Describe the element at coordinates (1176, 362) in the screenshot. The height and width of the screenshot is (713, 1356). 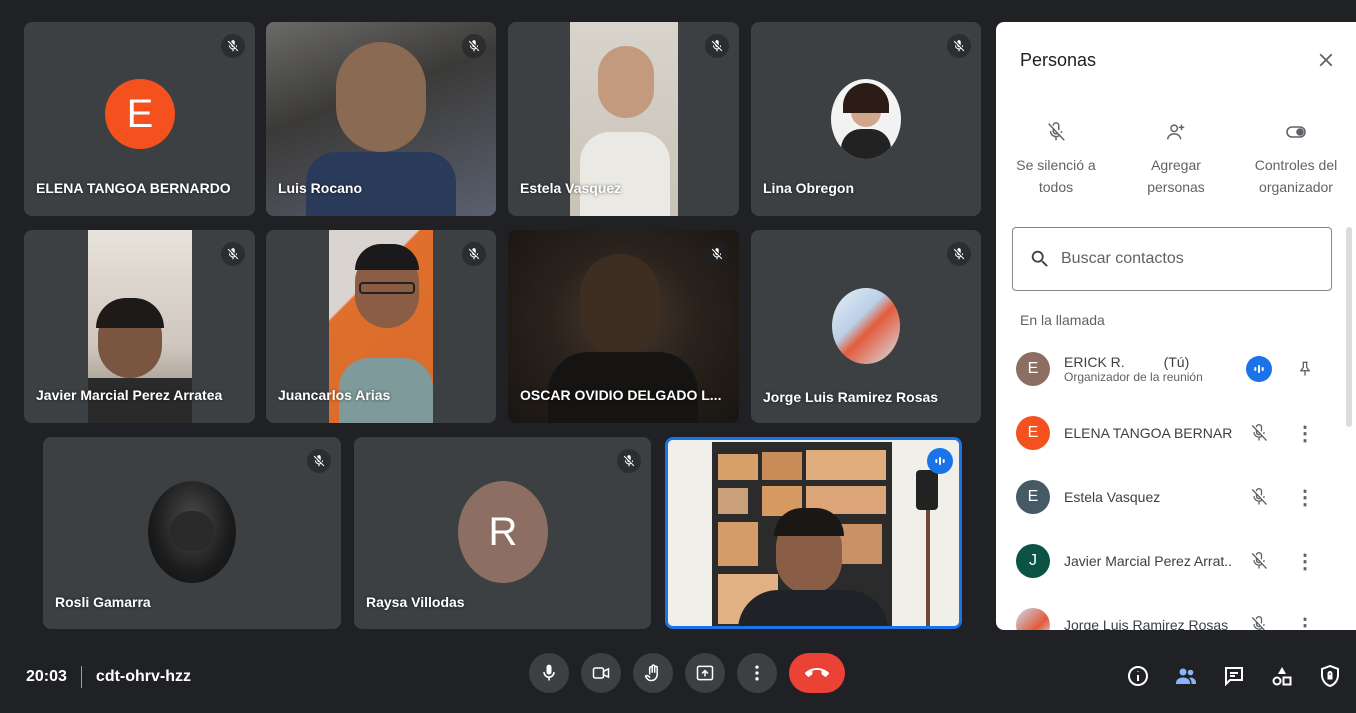
I see `you-tag: (Tú)` at that location.